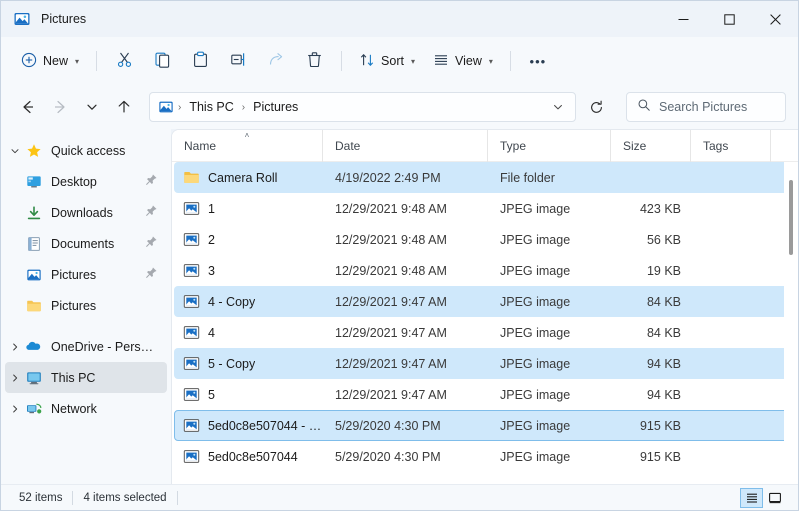 The height and width of the screenshot is (511, 799). I want to click on breadcrumb-item-this-pc: This PC, so click(211, 107).